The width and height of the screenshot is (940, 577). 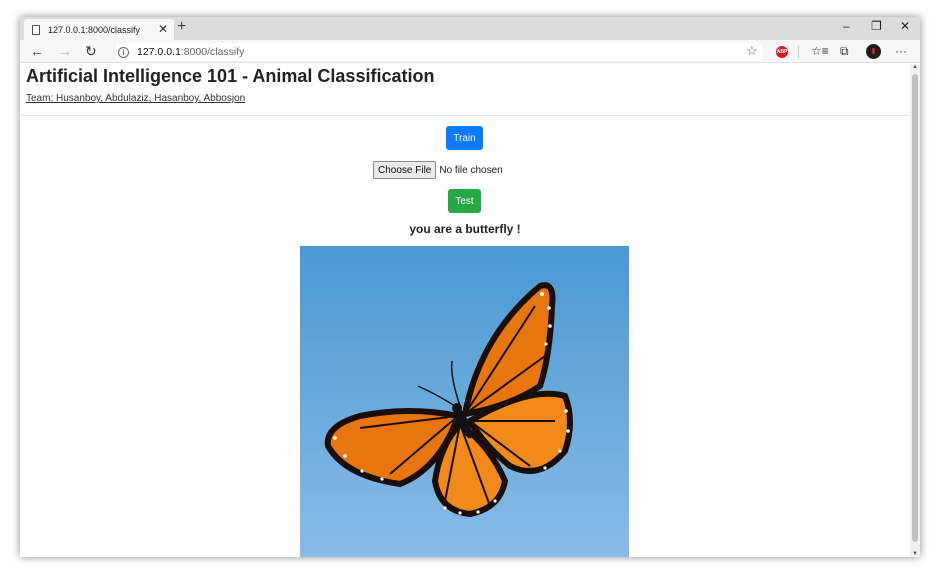 I want to click on address-host: 127.0.0.1, so click(x=159, y=52).